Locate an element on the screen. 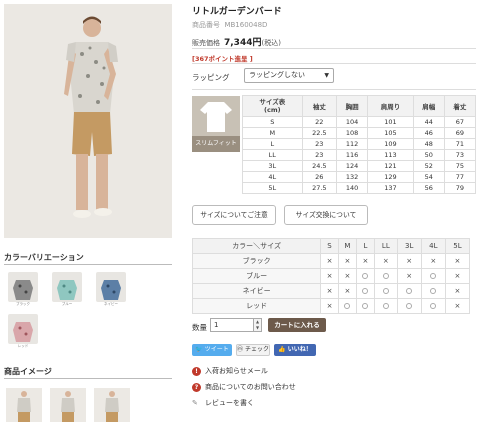  size-table-header-cell: 着丈 is located at coordinates (460, 106).